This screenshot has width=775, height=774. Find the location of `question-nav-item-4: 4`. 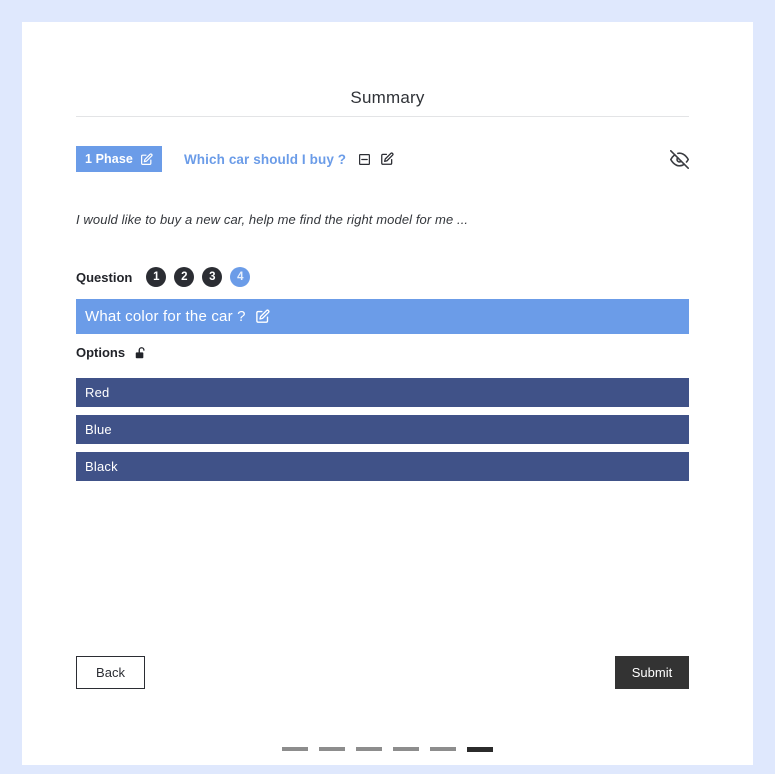

question-nav-item-4: 4 is located at coordinates (240, 277).